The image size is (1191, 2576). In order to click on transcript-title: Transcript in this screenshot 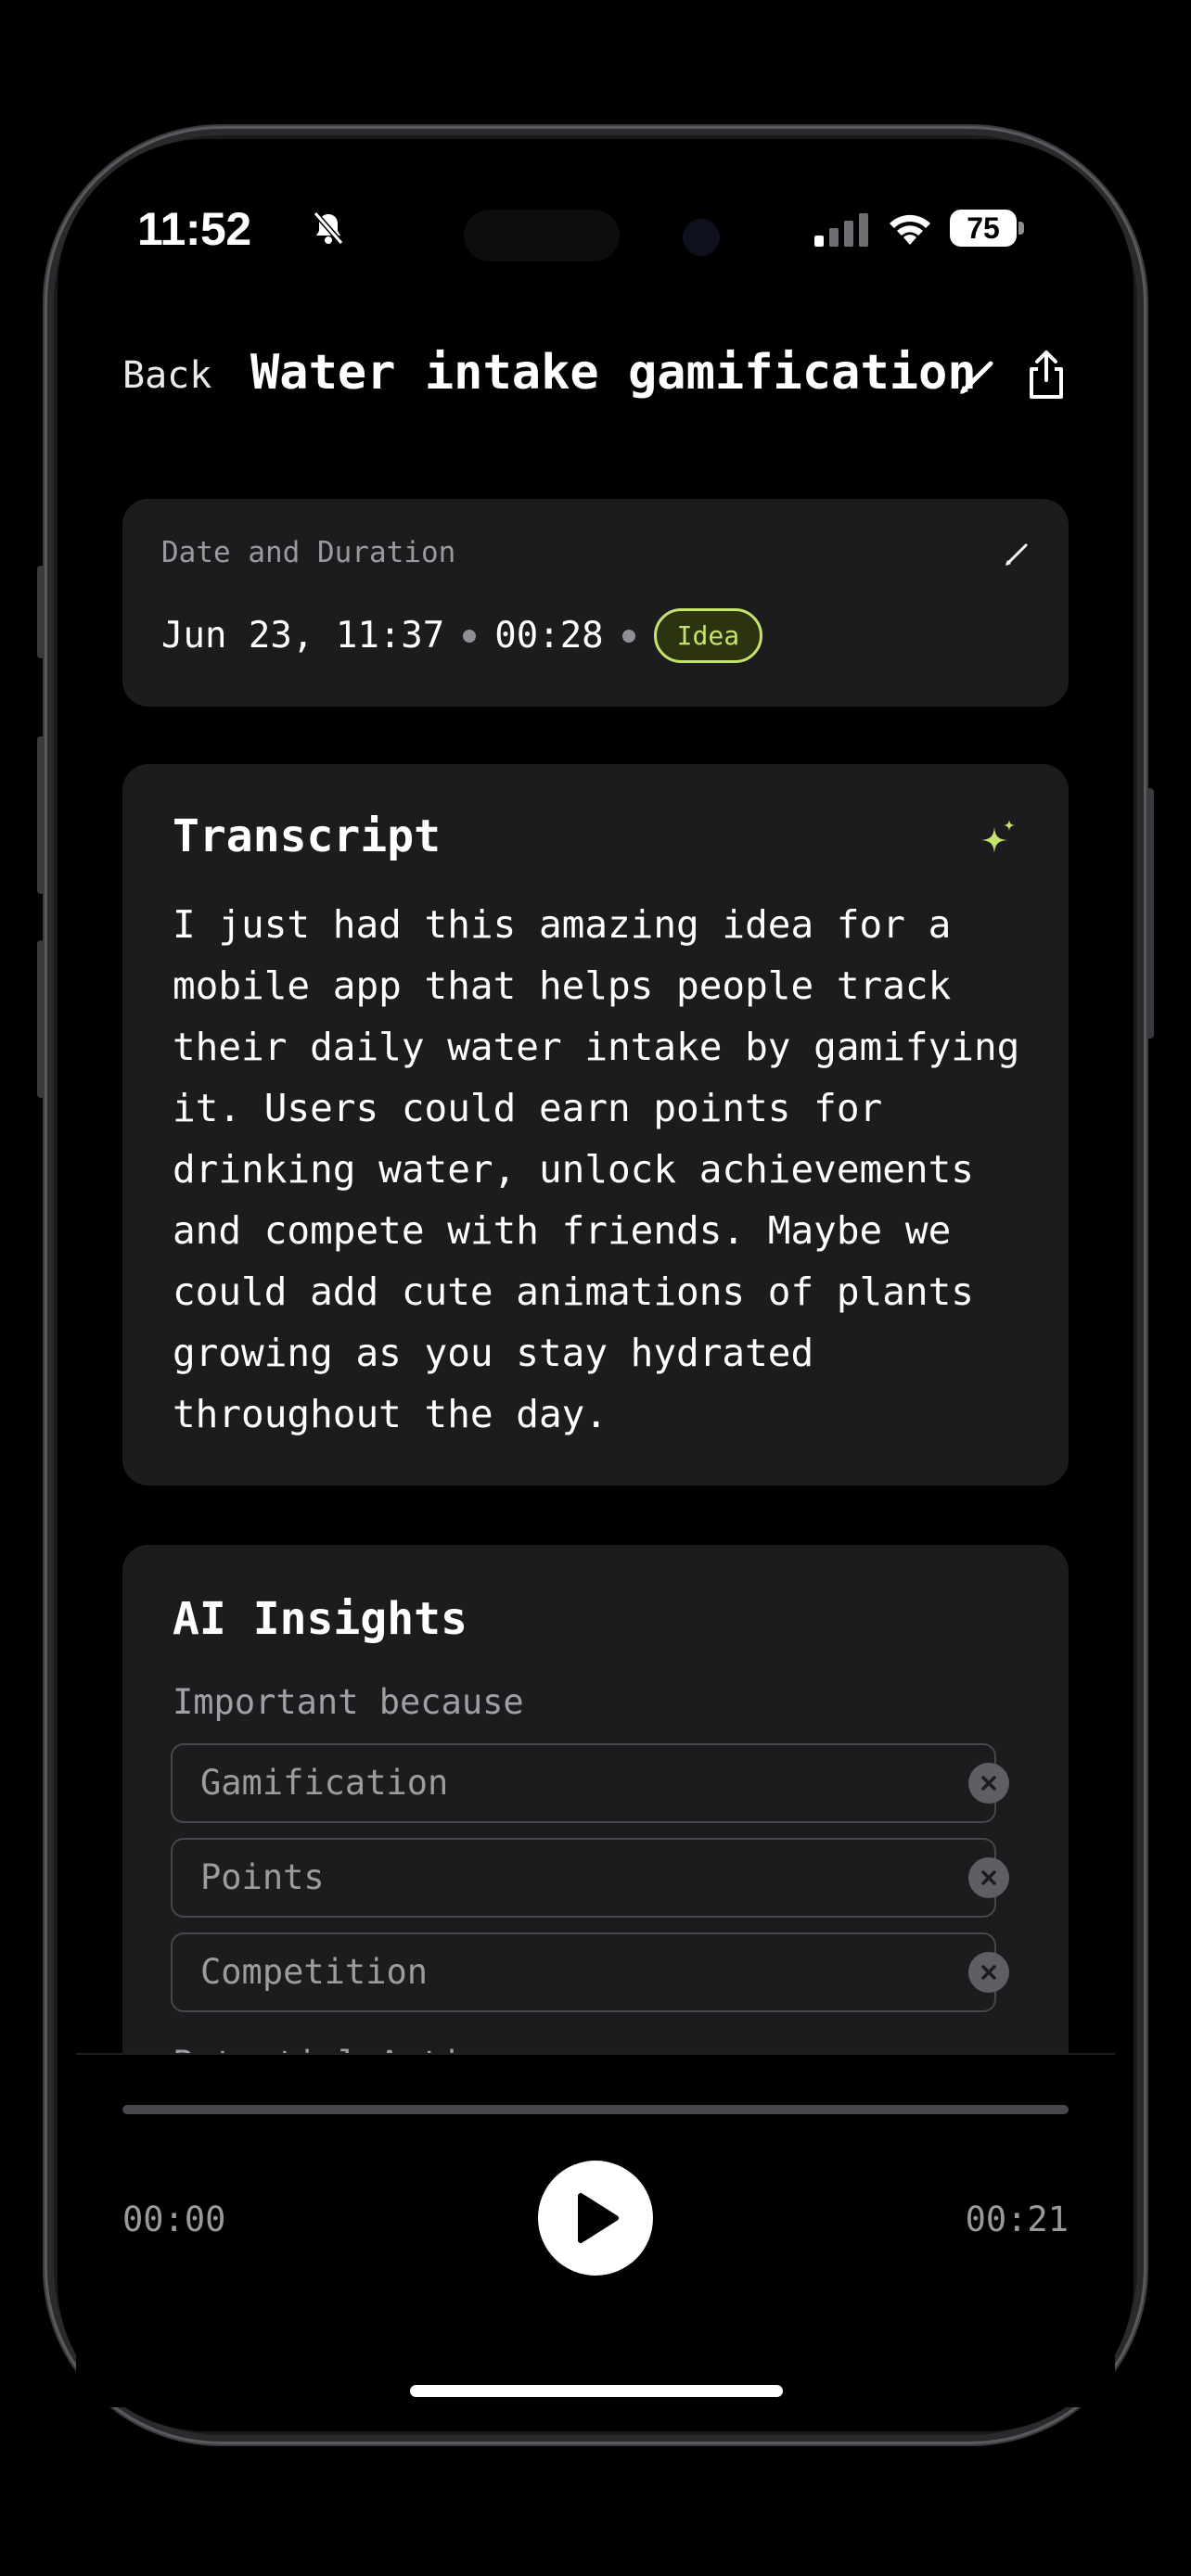, I will do `click(307, 836)`.